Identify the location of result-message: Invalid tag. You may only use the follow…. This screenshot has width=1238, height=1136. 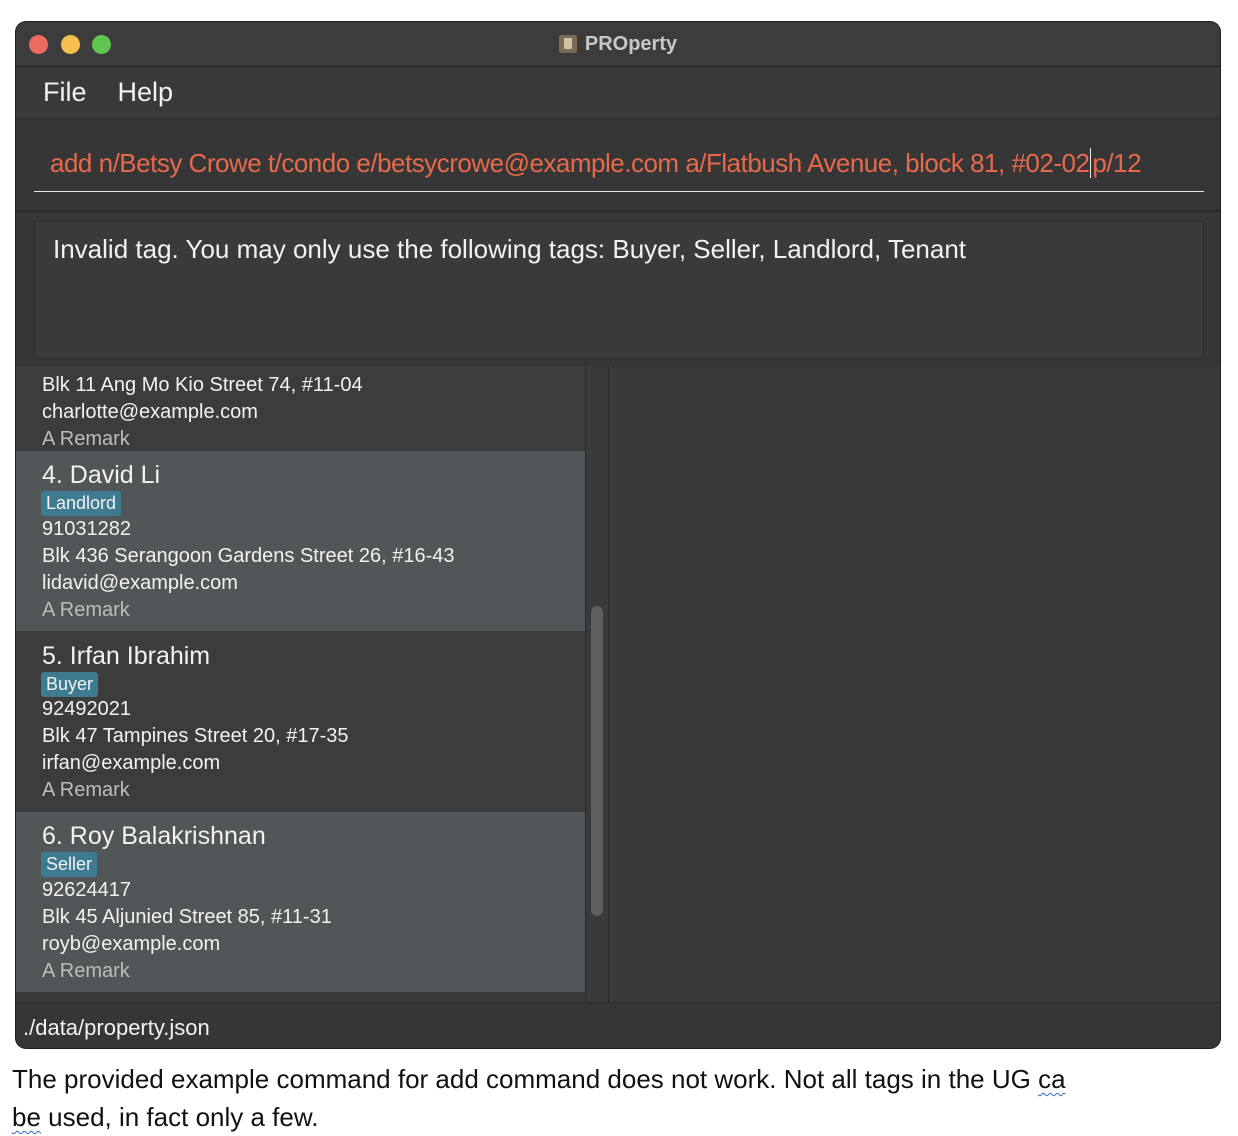
(510, 249).